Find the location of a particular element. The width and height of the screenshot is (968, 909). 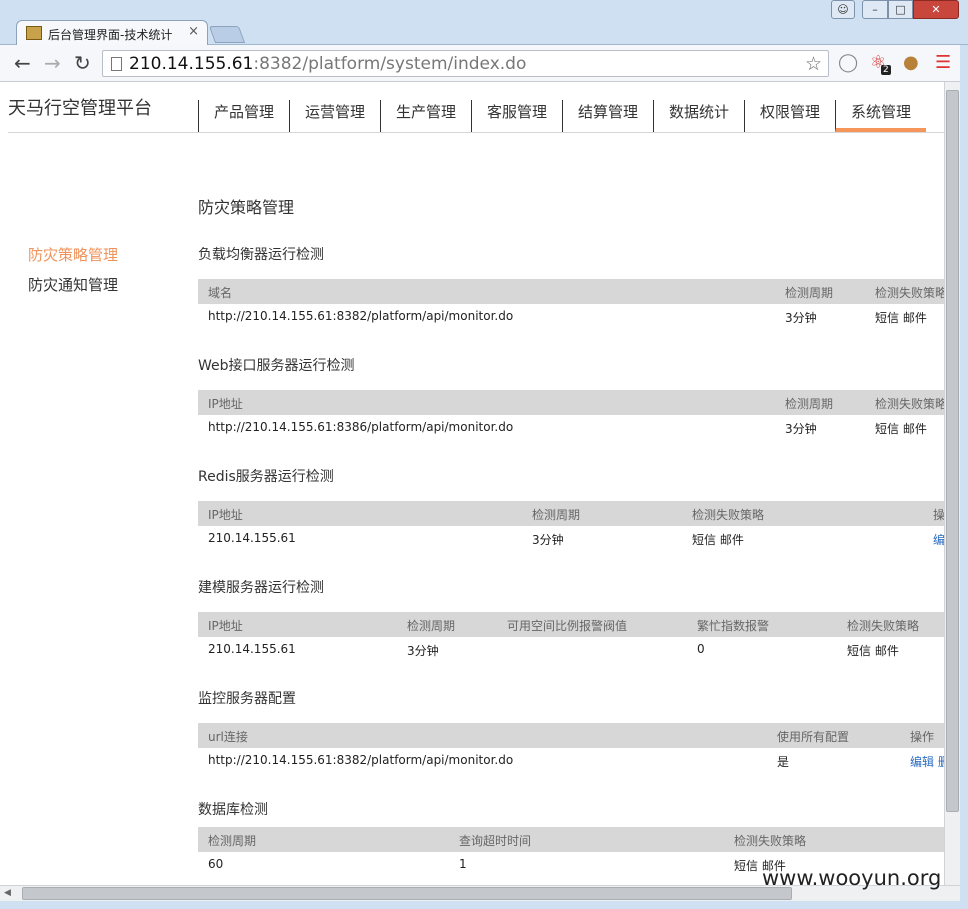

section-title-database: 数据库检测 is located at coordinates (233, 810).